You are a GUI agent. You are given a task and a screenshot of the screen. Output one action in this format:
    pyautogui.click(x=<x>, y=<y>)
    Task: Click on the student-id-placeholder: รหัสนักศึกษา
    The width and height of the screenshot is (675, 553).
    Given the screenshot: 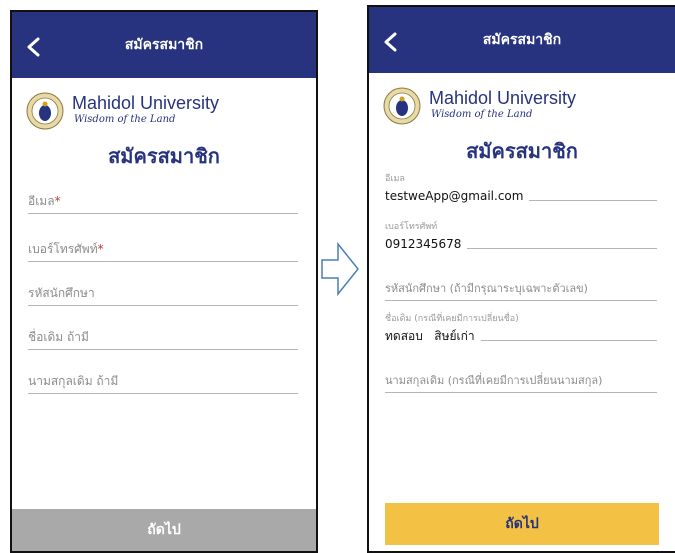 What is the action you would take?
    pyautogui.click(x=61, y=293)
    